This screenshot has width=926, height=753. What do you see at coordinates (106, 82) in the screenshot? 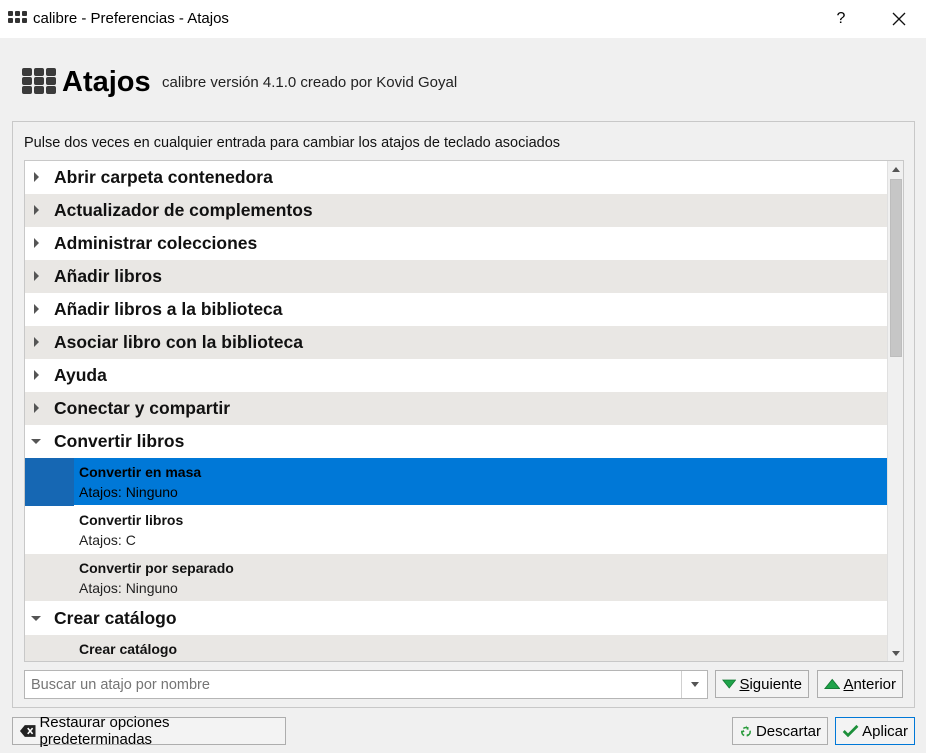
I see `page-title: Atajos` at bounding box center [106, 82].